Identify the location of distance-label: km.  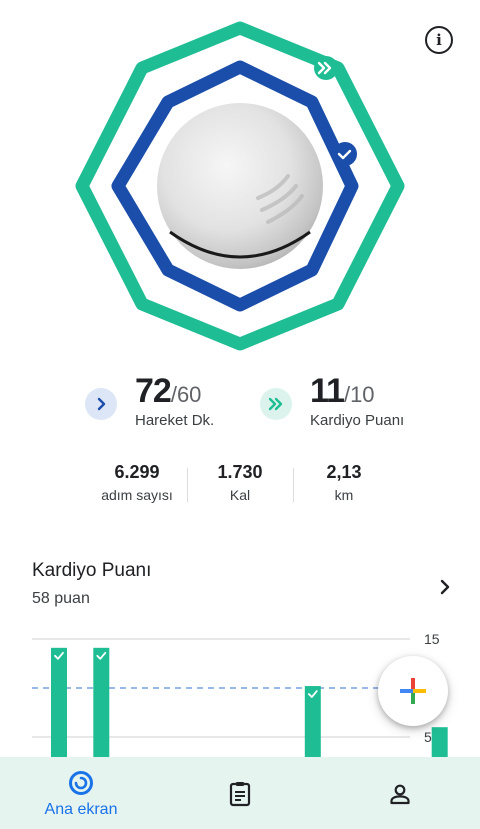
(344, 495).